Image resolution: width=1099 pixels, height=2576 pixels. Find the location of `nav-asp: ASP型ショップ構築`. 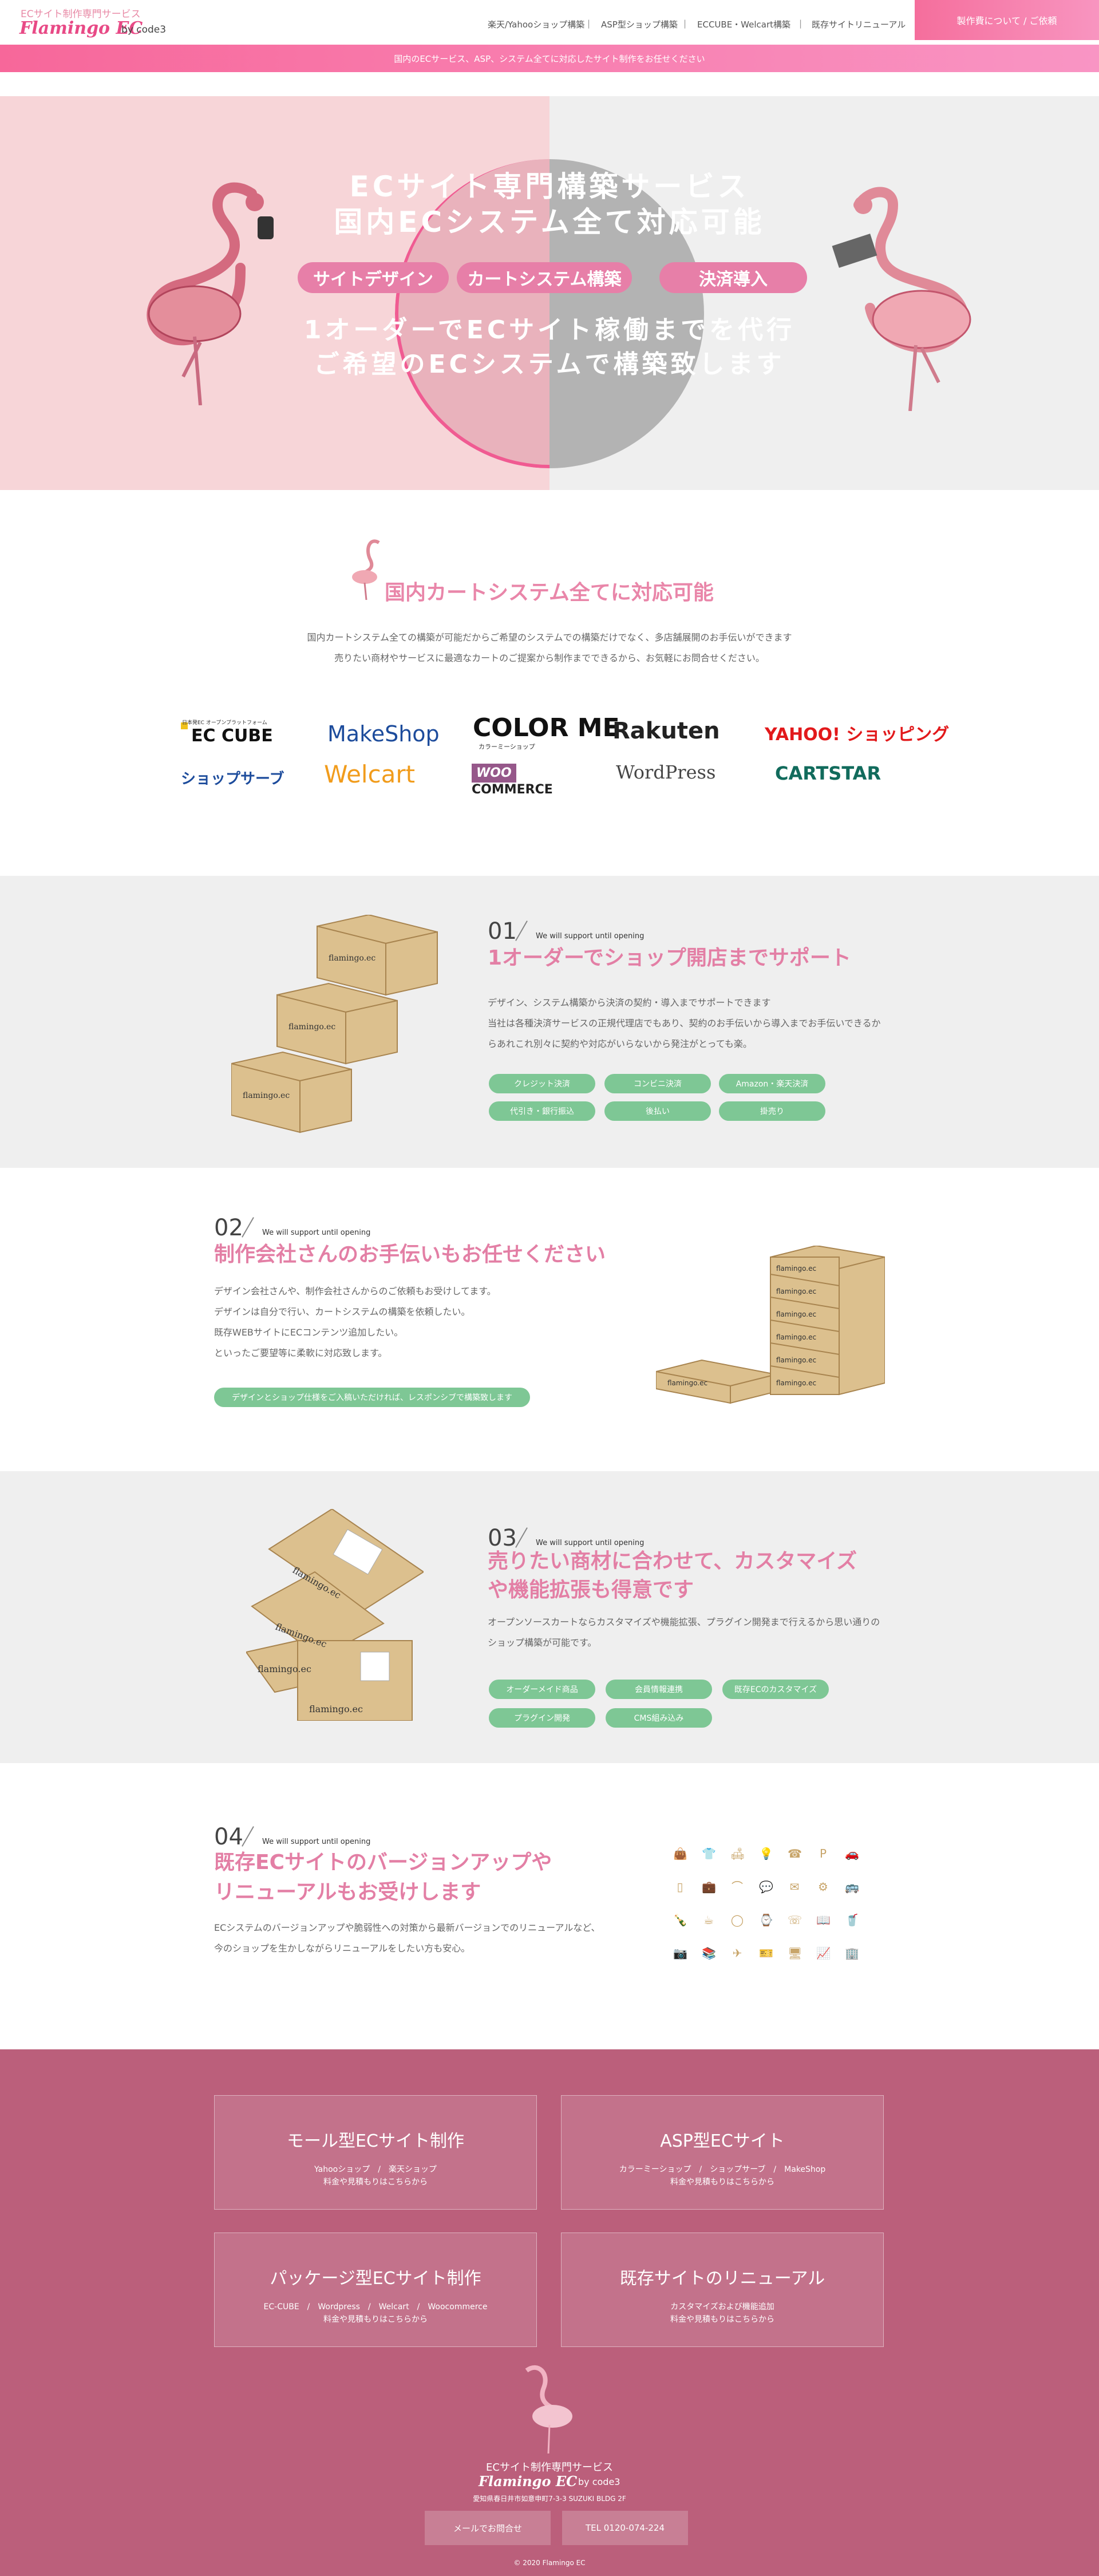

nav-asp: ASP型ショップ構築 is located at coordinates (639, 24).